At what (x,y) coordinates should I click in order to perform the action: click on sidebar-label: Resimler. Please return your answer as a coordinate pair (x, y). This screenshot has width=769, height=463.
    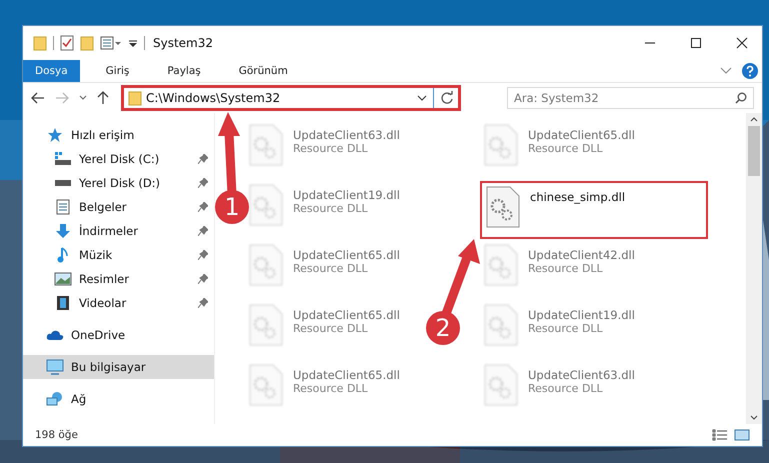
    Looking at the image, I should click on (104, 279).